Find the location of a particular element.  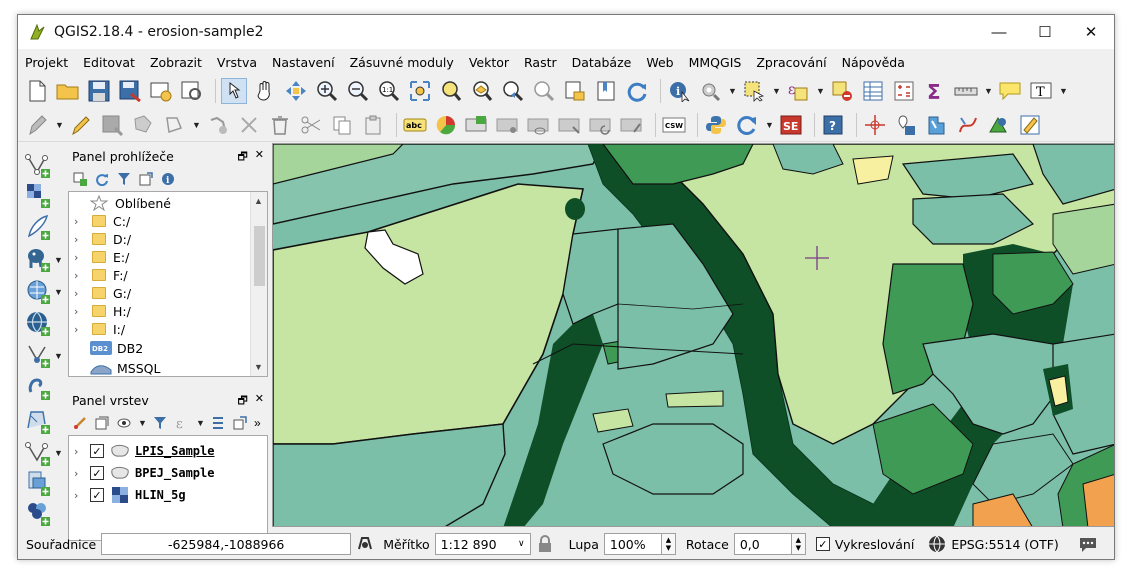

filter-by-expression-icon: ε is located at coordinates (182, 423).